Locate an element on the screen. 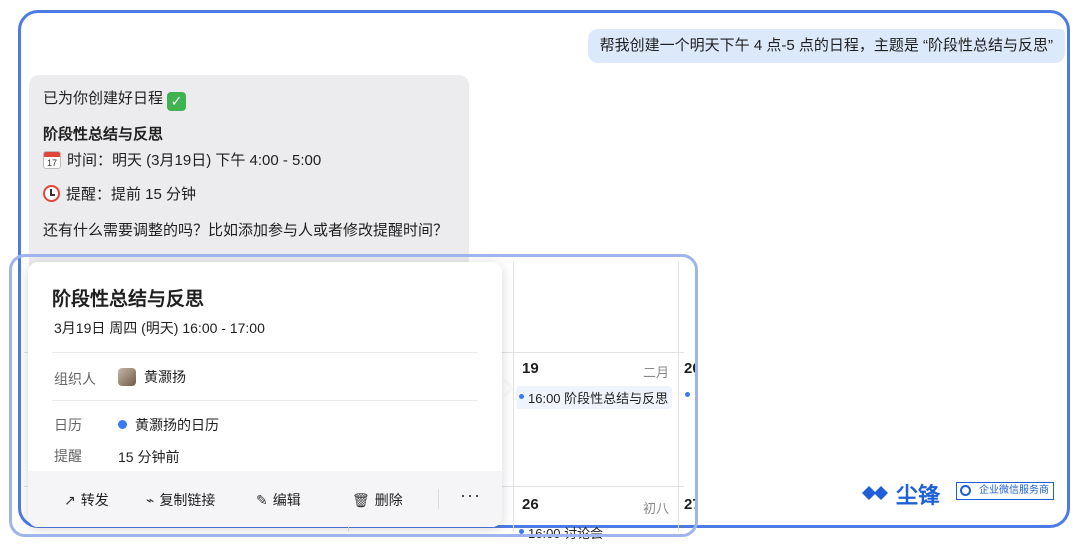  ai-event-title: 阶段性总结与反思 is located at coordinates (103, 134).